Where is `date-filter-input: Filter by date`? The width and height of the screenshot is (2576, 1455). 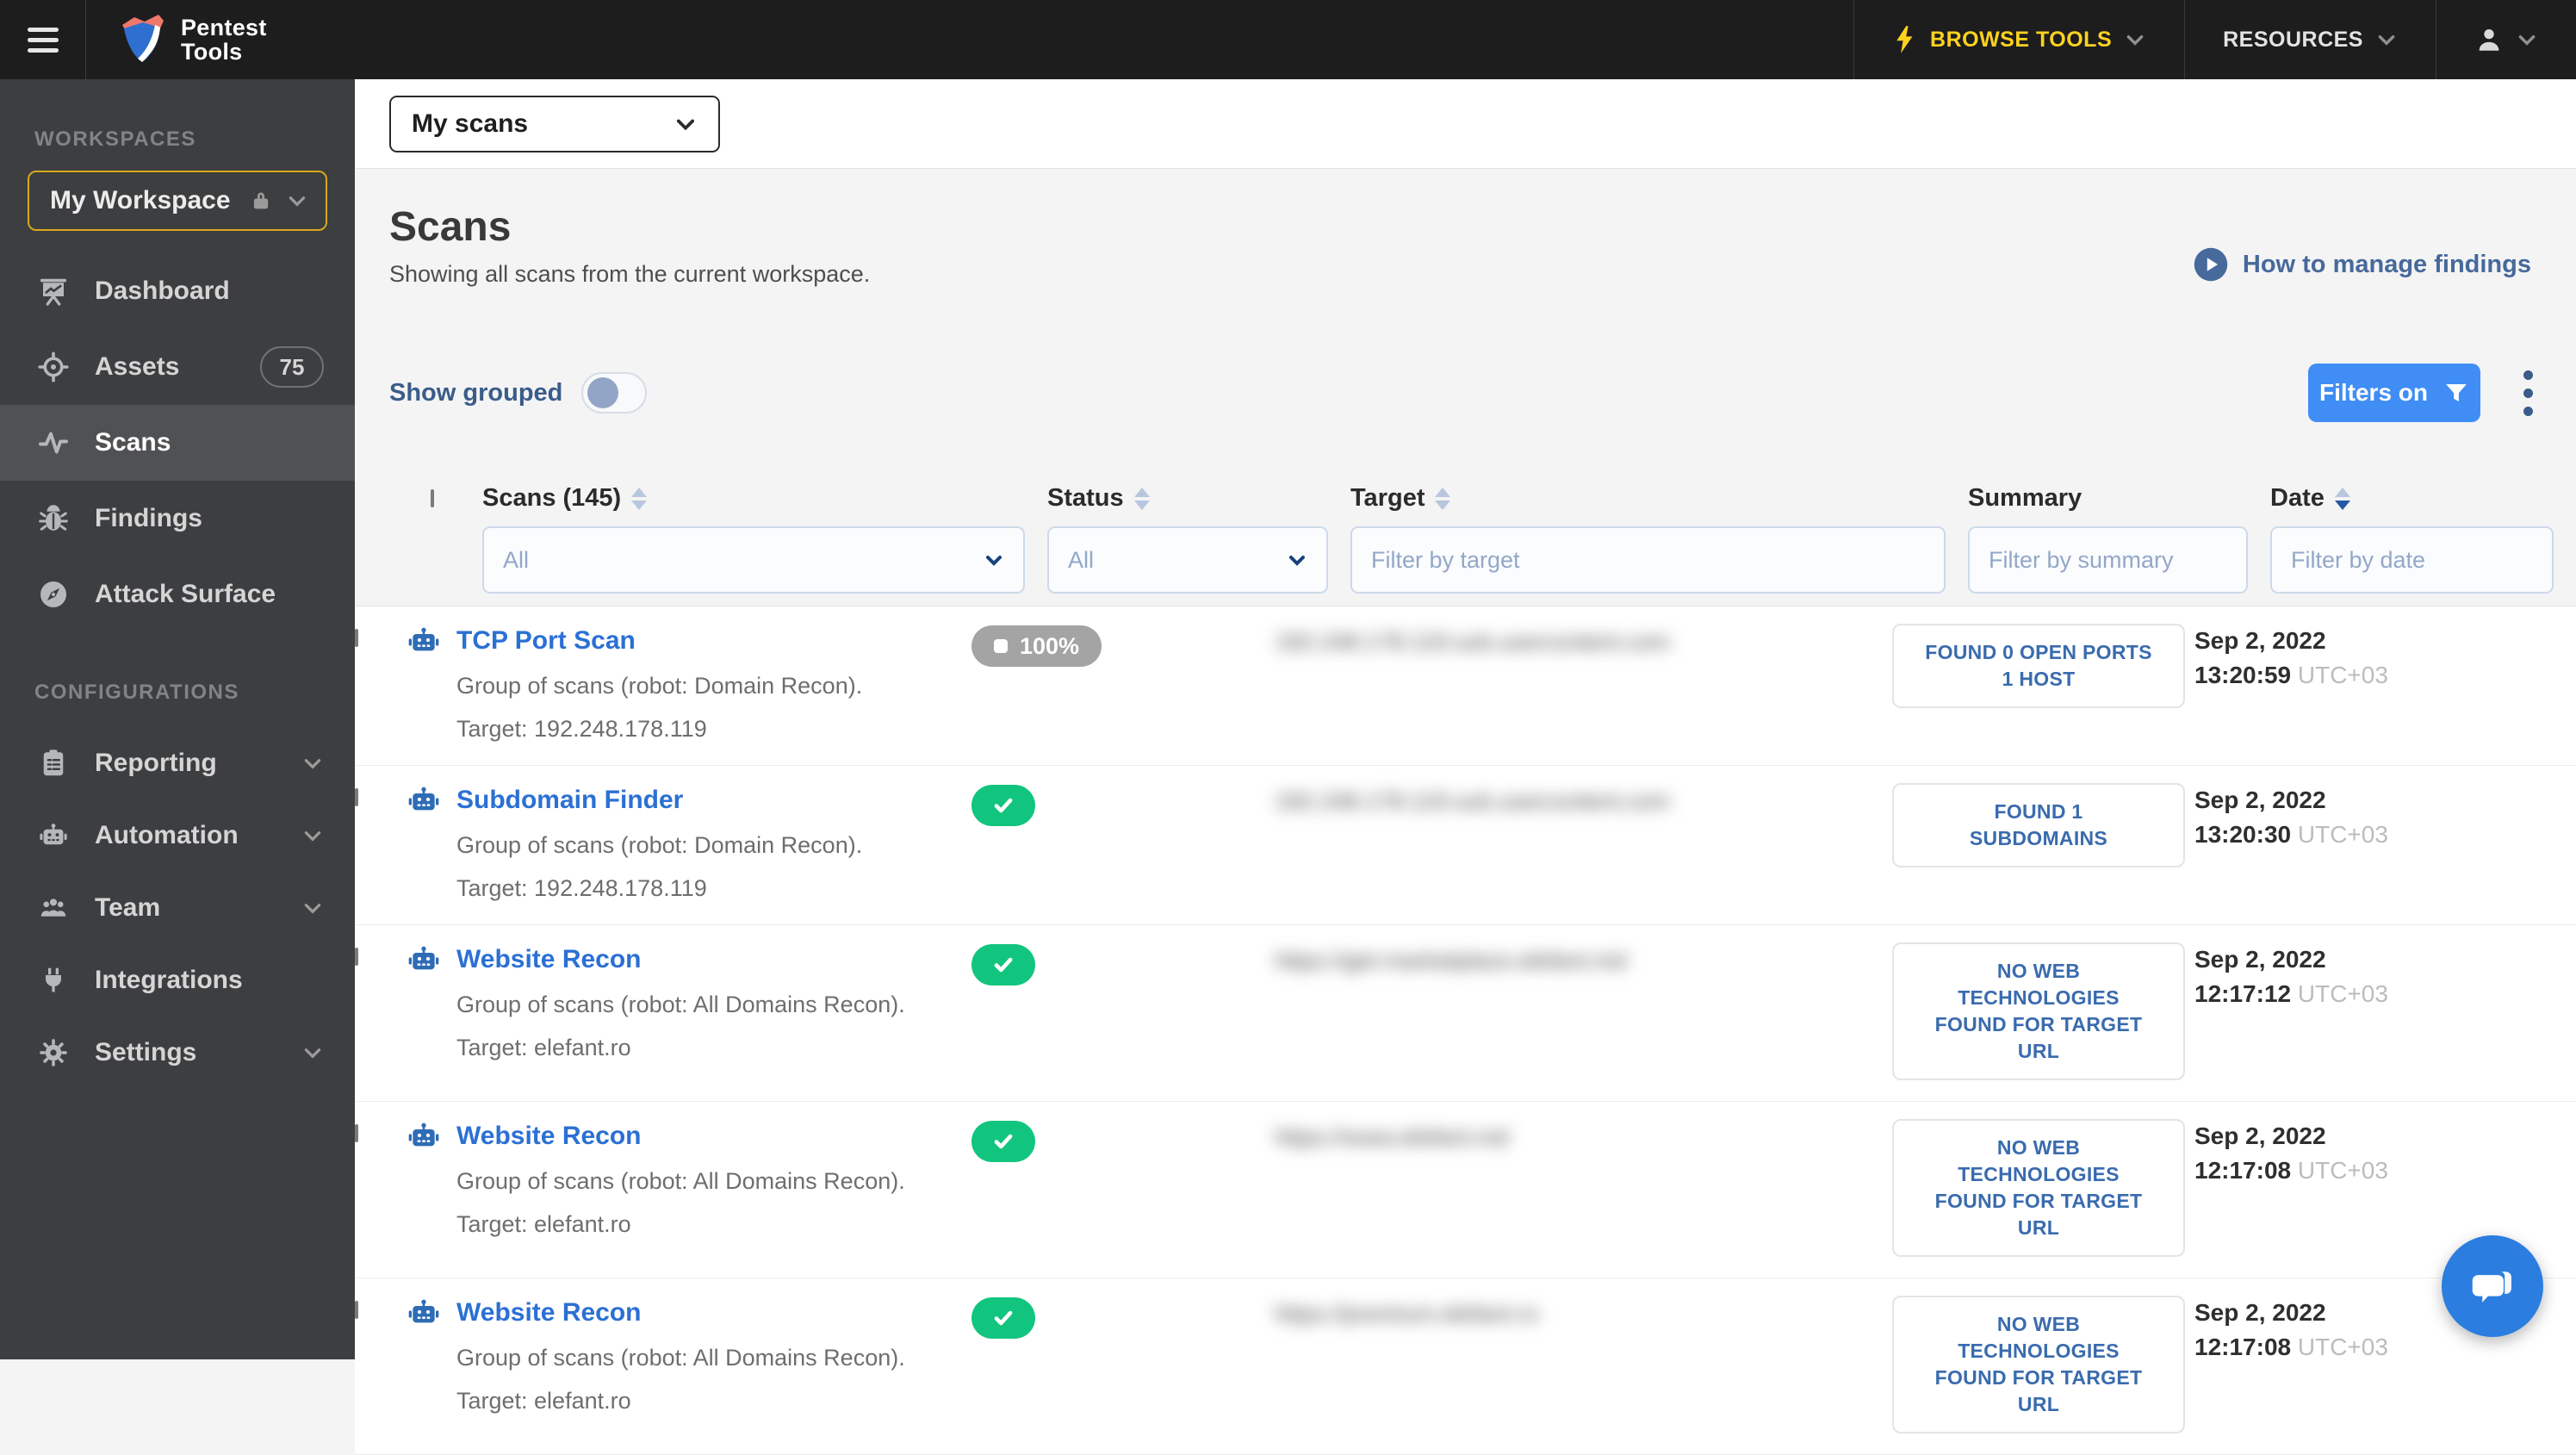
date-filter-input: Filter by date is located at coordinates (2412, 560).